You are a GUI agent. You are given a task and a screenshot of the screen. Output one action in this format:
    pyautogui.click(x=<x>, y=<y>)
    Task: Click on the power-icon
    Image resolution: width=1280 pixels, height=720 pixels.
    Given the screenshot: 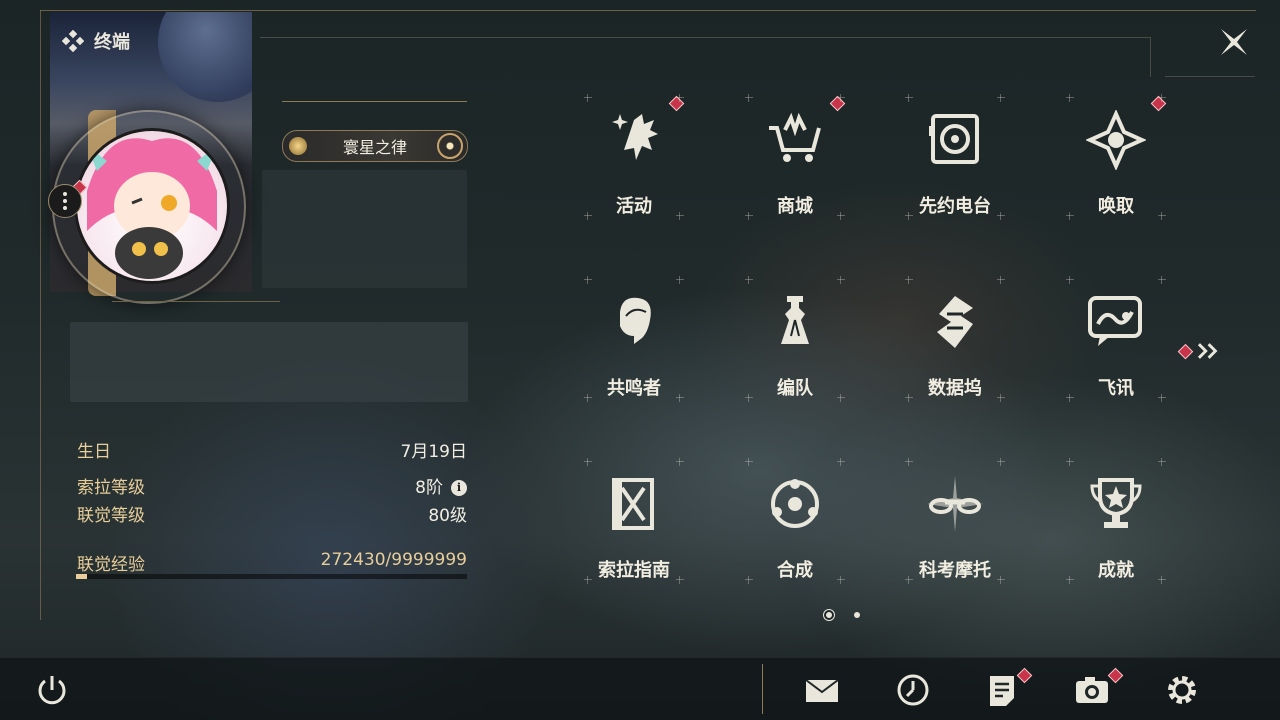 What is the action you would take?
    pyautogui.click(x=52, y=690)
    